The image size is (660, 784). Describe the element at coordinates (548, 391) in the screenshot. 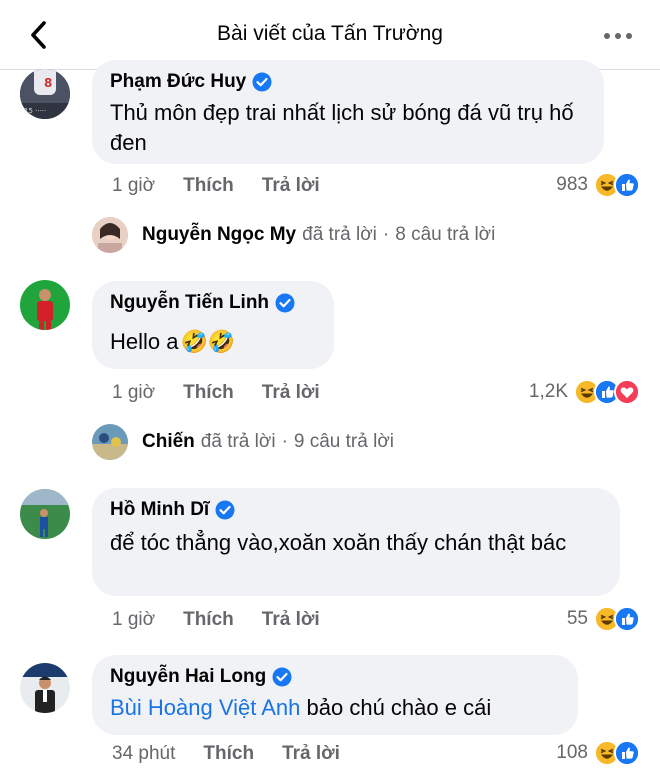

I see `reaction-count: 1,2K` at that location.